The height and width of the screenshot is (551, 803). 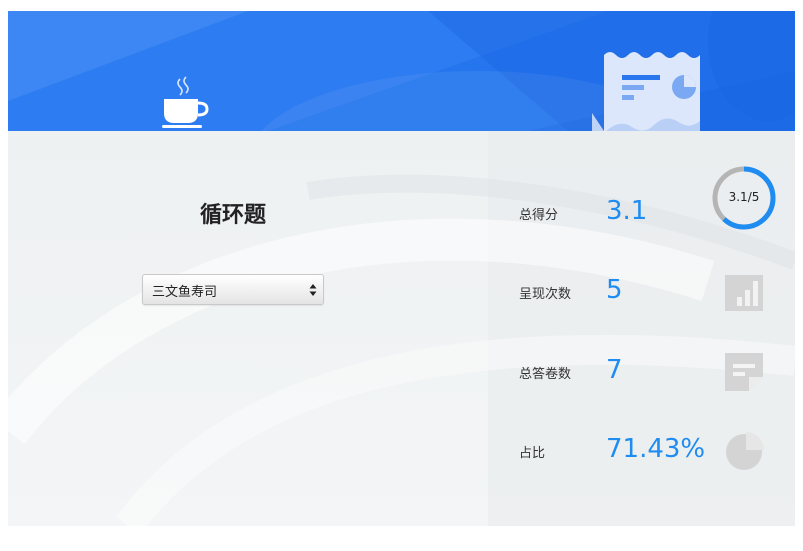 I want to click on proportion-value: 71.43%, so click(x=656, y=449).